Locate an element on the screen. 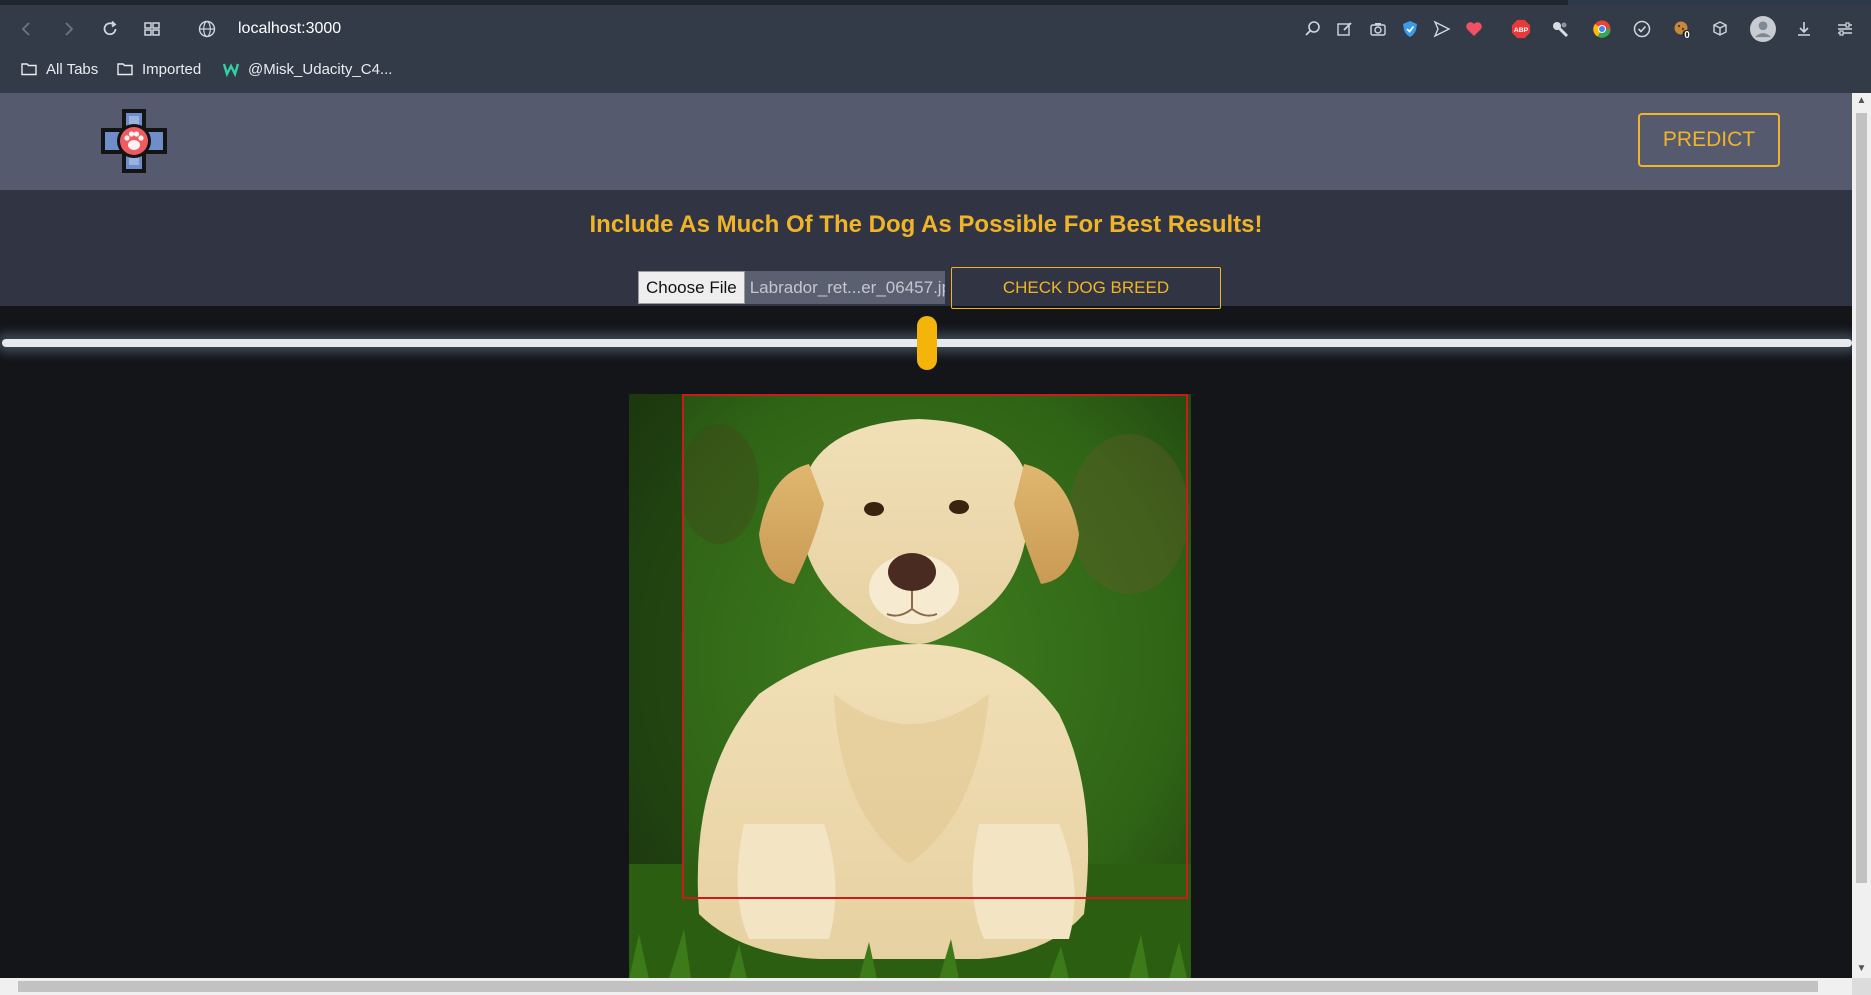  bookmark-label: All Tabs is located at coordinates (72, 69).